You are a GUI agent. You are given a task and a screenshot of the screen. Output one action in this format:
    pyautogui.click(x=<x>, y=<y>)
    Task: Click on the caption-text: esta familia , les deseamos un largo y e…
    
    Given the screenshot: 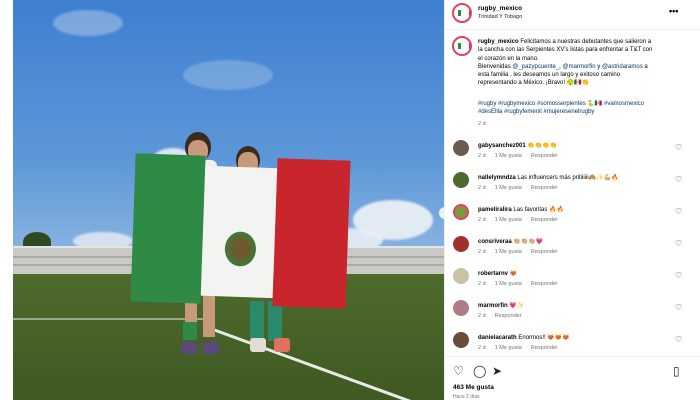 What is the action you would take?
    pyautogui.click(x=549, y=75)
    